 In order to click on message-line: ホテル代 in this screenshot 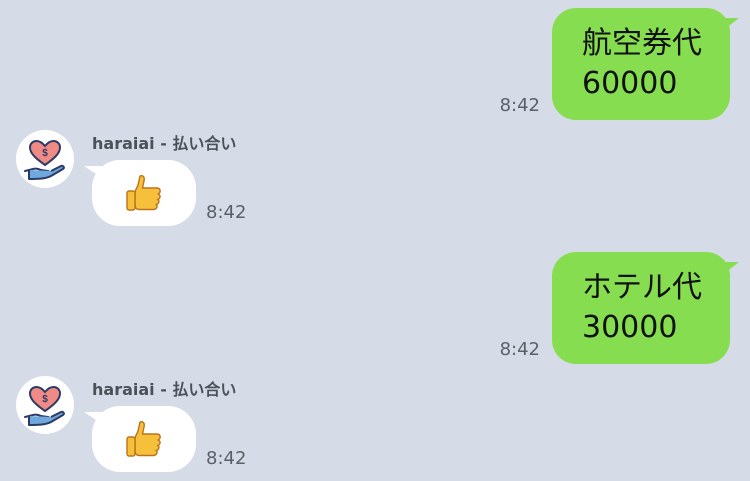, I will do `click(642, 287)`.